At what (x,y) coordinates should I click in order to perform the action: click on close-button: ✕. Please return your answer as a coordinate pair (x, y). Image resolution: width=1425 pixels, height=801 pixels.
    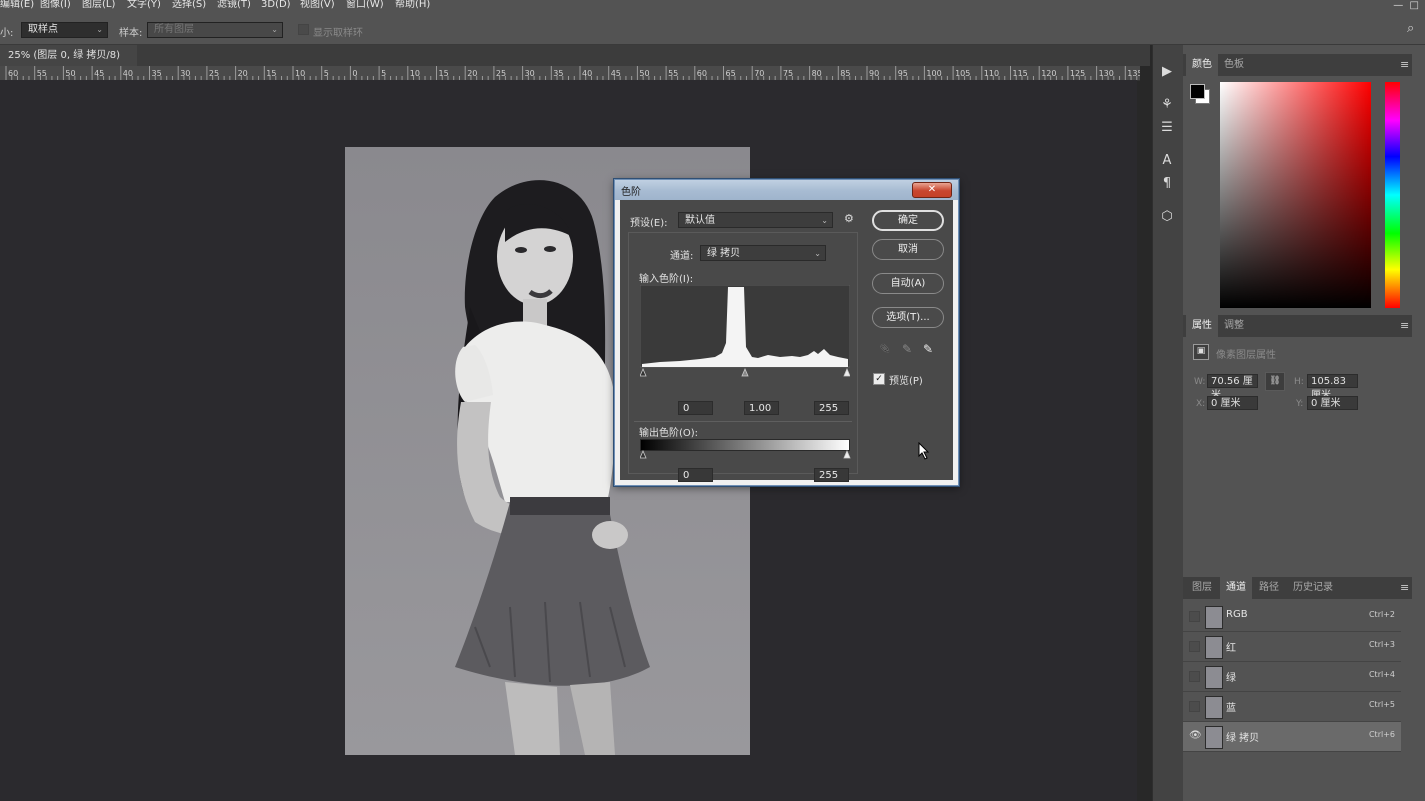
    Looking at the image, I should click on (932, 190).